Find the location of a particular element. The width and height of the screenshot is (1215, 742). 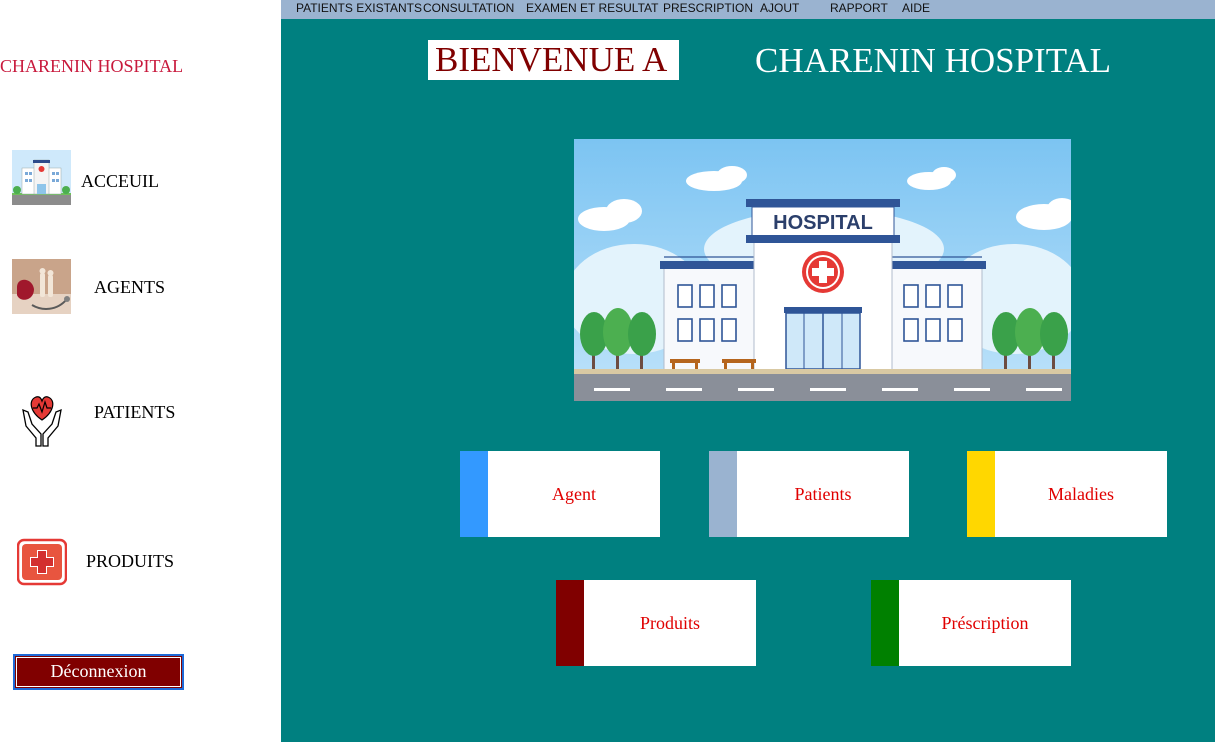

hospital-building-icon is located at coordinates (41, 177).